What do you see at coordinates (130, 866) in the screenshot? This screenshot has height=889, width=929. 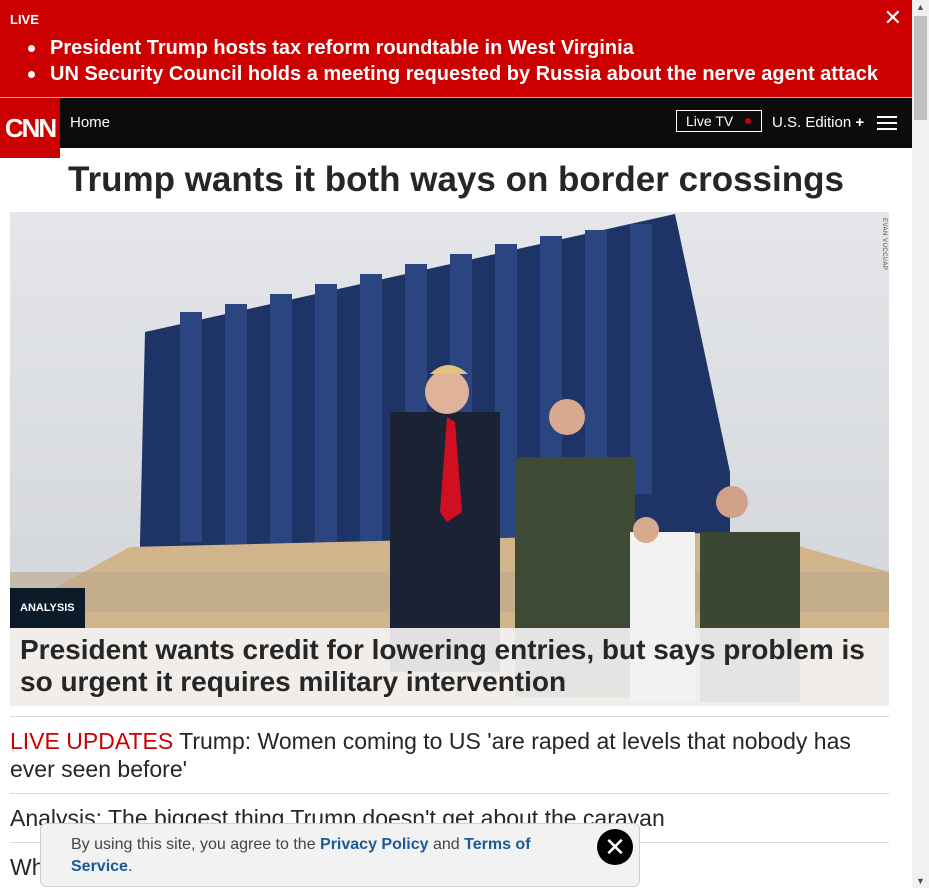 I see `privacy-suffix: .` at bounding box center [130, 866].